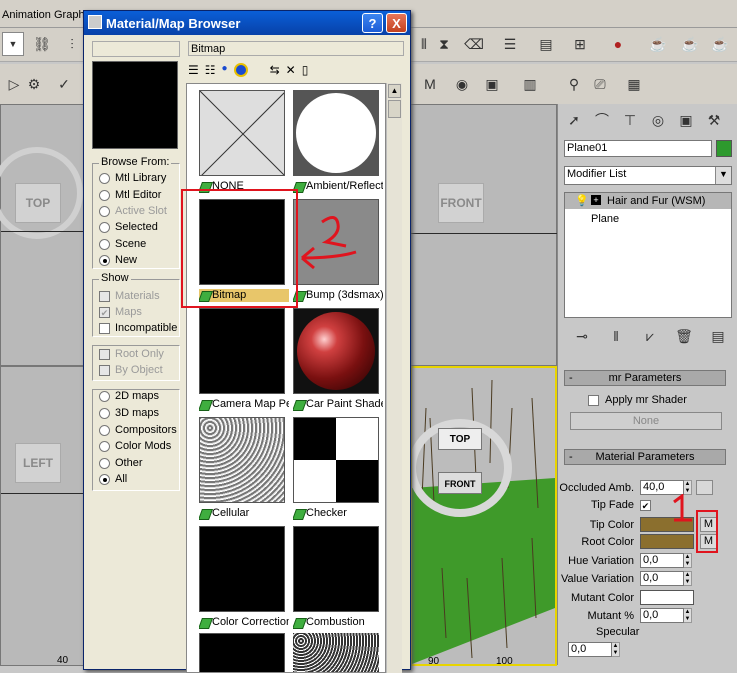 Image resolution: width=737 pixels, height=673 pixels. Describe the element at coordinates (136, 49) in the screenshot. I see `search-field` at that location.